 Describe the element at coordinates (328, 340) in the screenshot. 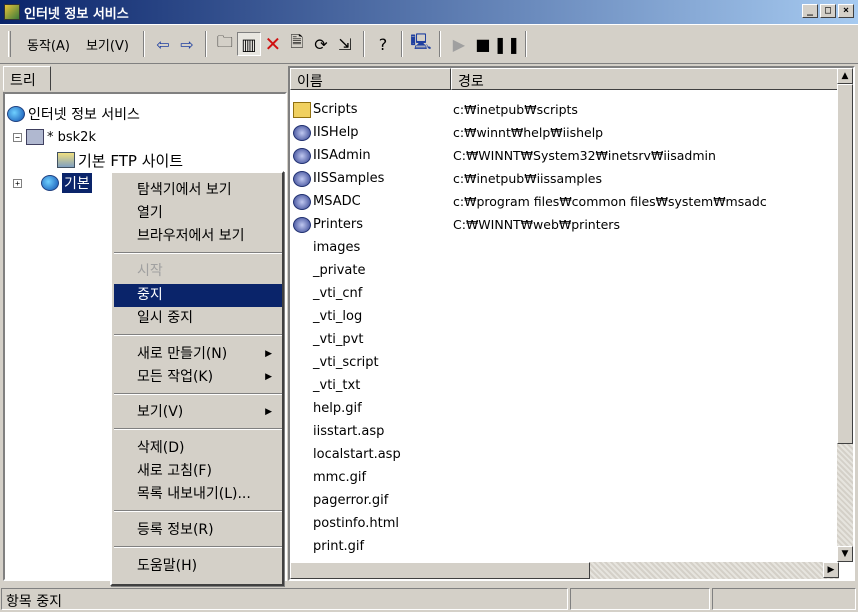

I see `list-item-name: _vti_pvt` at that location.